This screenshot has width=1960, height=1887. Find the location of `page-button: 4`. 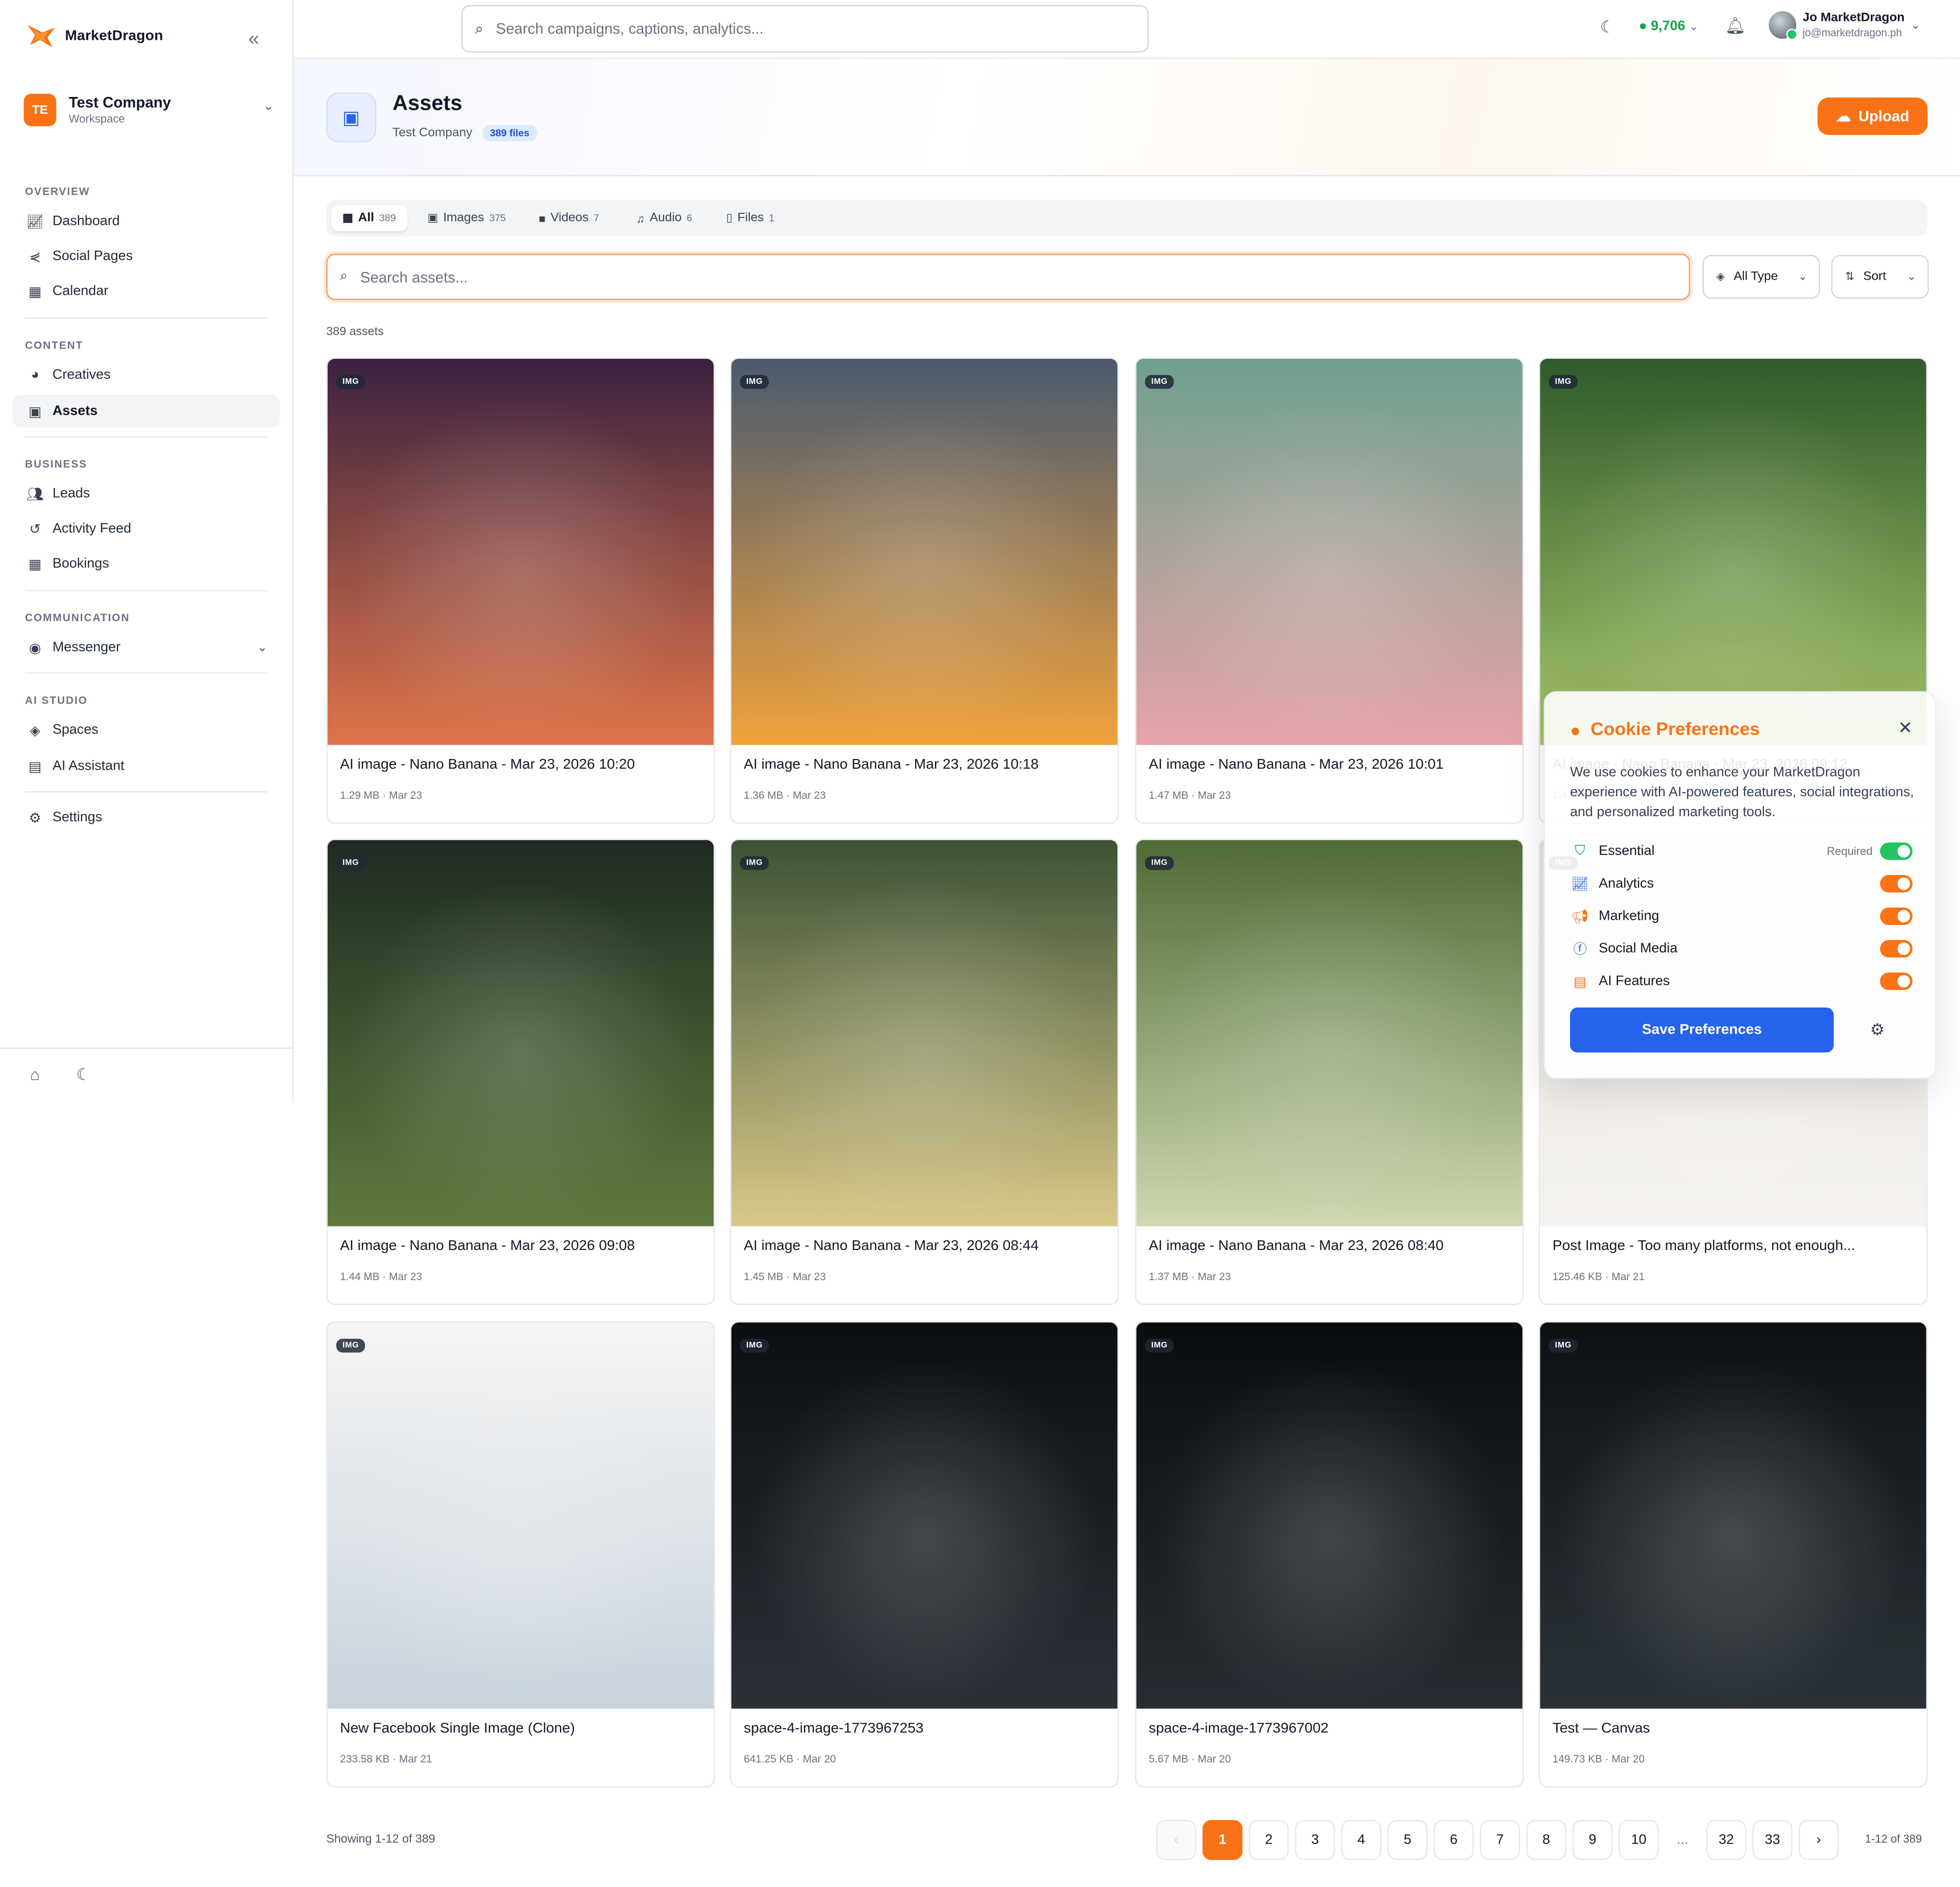

page-button: 4 is located at coordinates (1361, 1840).